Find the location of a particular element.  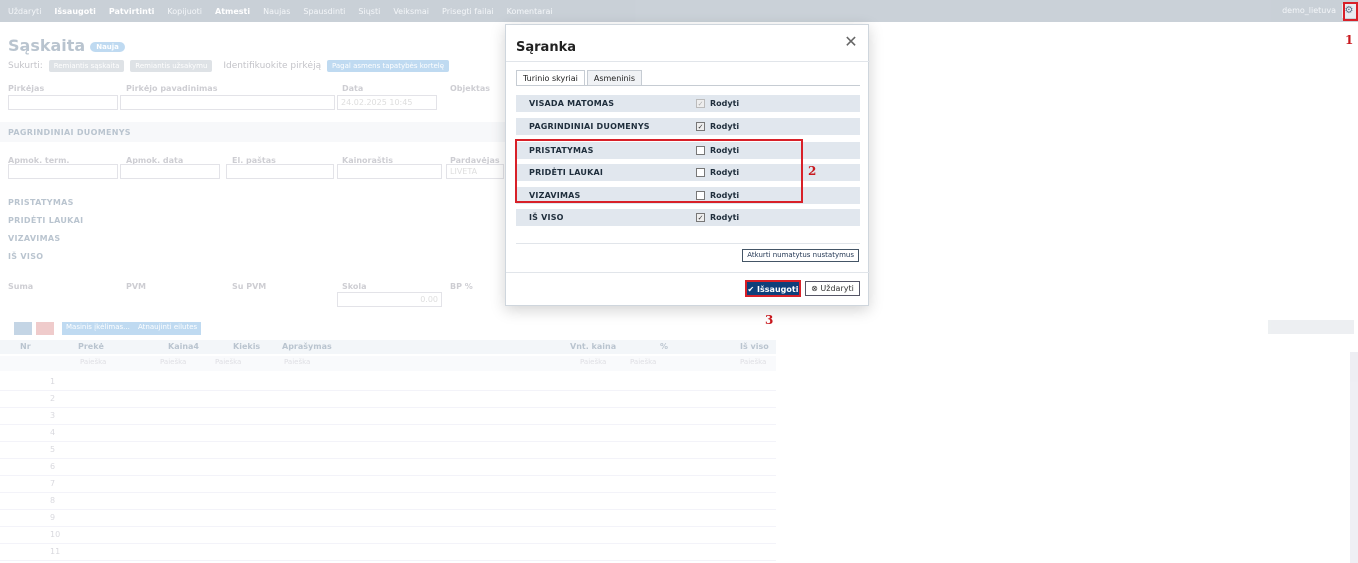

field-label-buyer: Pirkėjas is located at coordinates (26, 88).